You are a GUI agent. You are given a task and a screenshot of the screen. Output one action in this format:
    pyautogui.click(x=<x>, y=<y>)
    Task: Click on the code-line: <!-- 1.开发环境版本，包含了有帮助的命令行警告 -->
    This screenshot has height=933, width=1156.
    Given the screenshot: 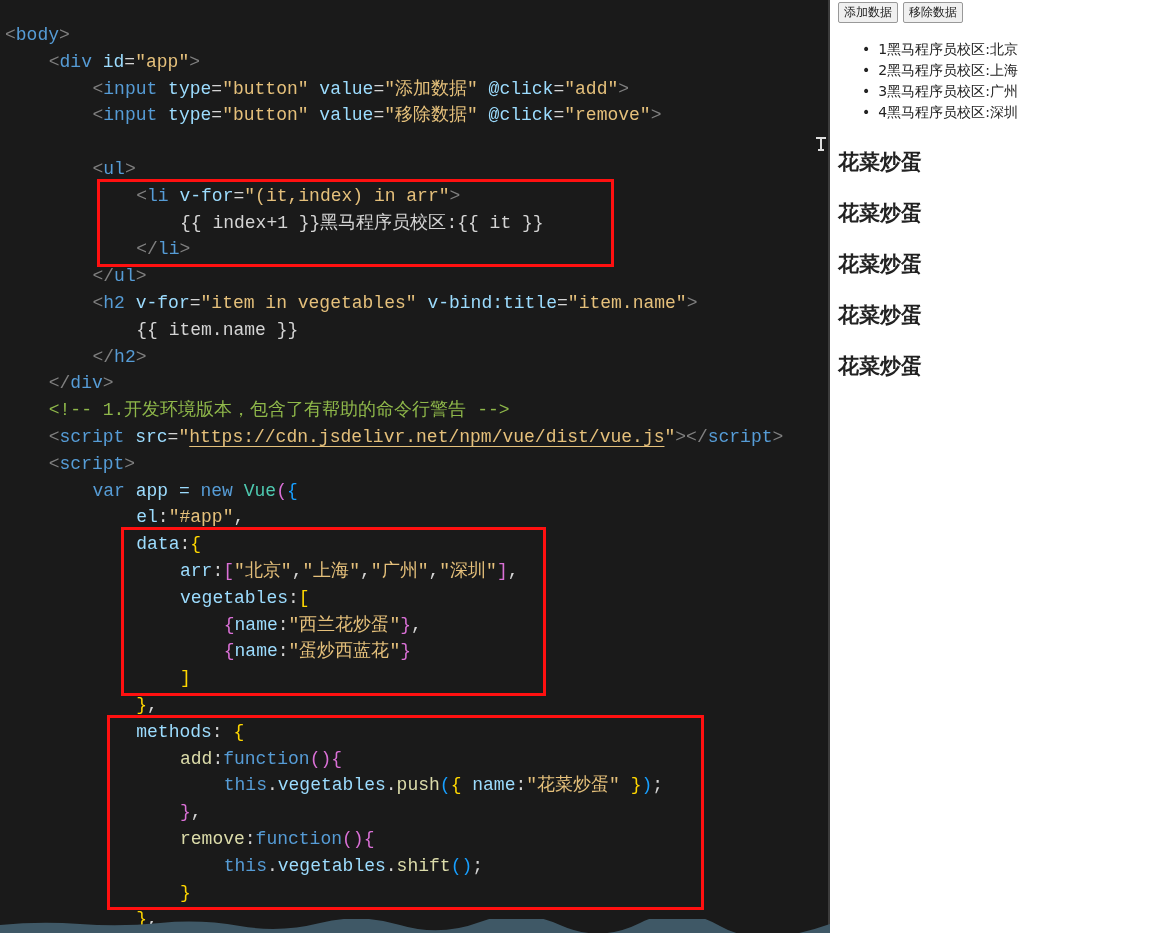 What is the action you would take?
    pyautogui.click(x=279, y=410)
    